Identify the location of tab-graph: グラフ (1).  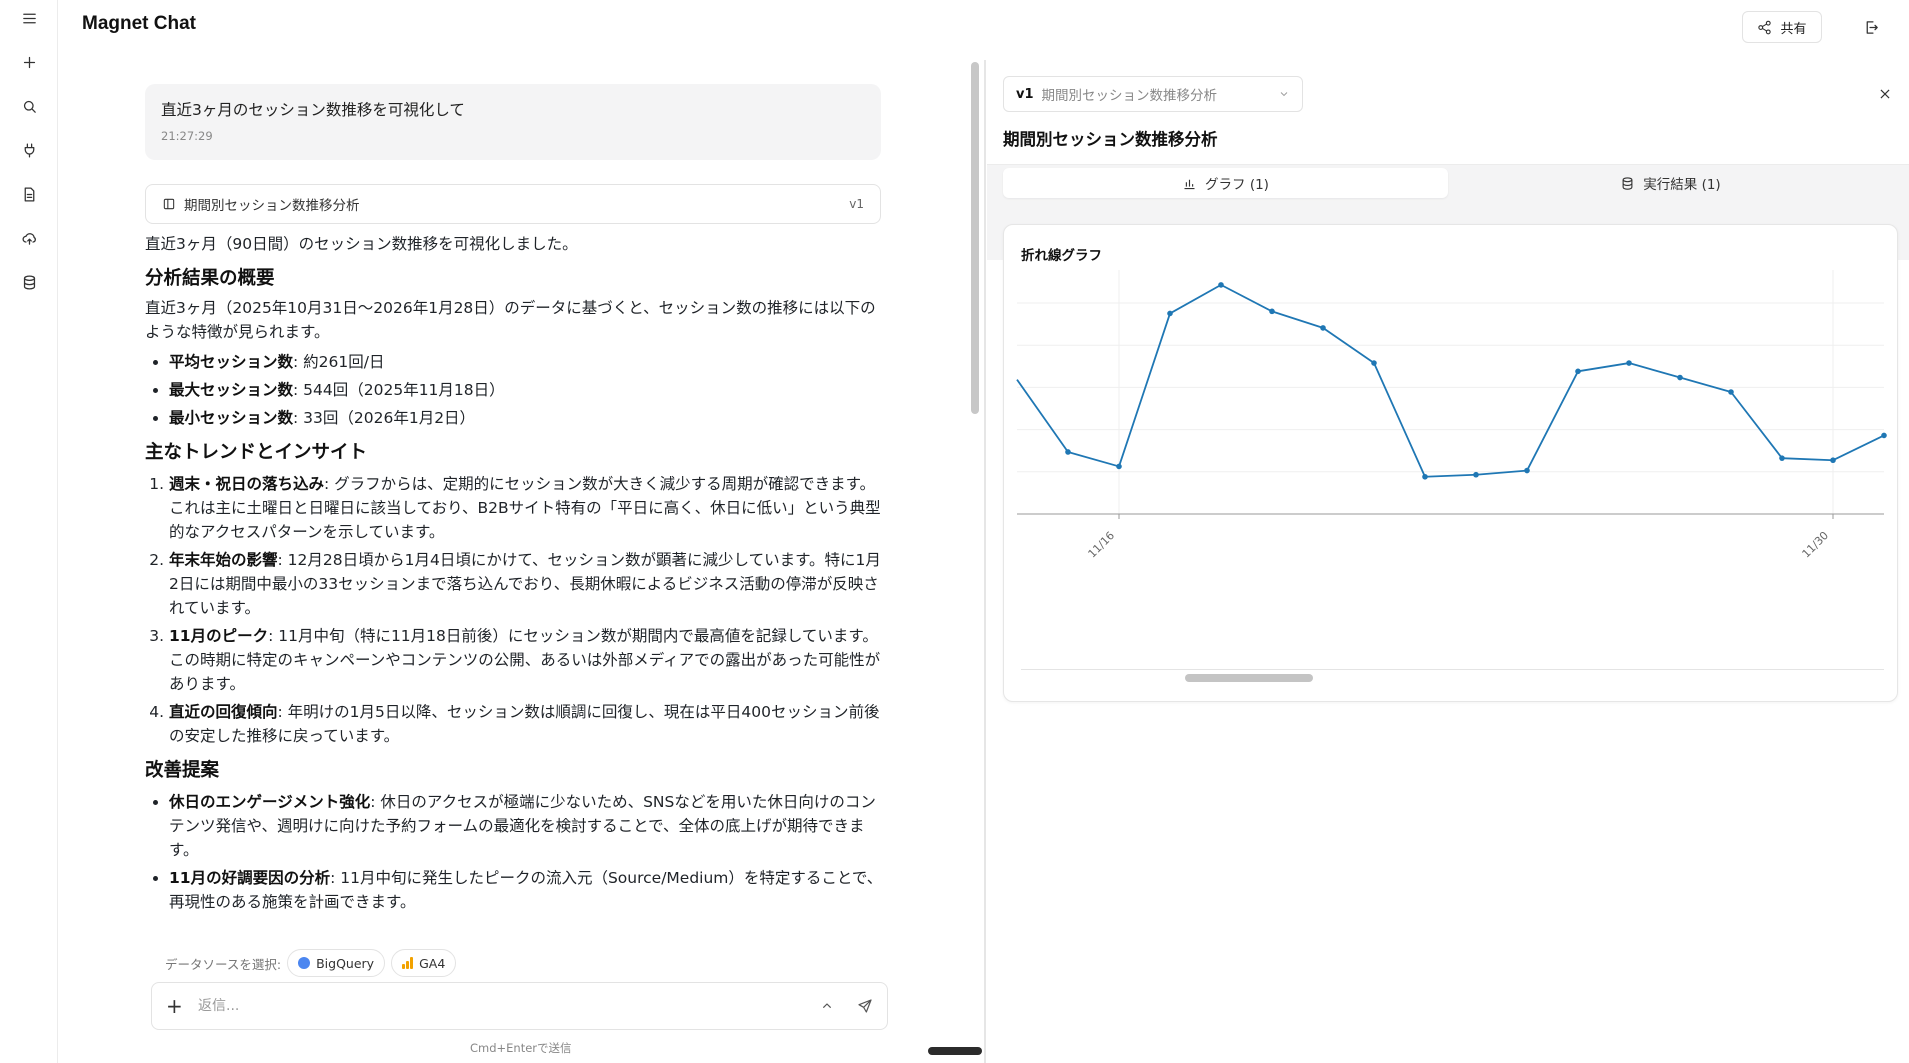
(1225, 183).